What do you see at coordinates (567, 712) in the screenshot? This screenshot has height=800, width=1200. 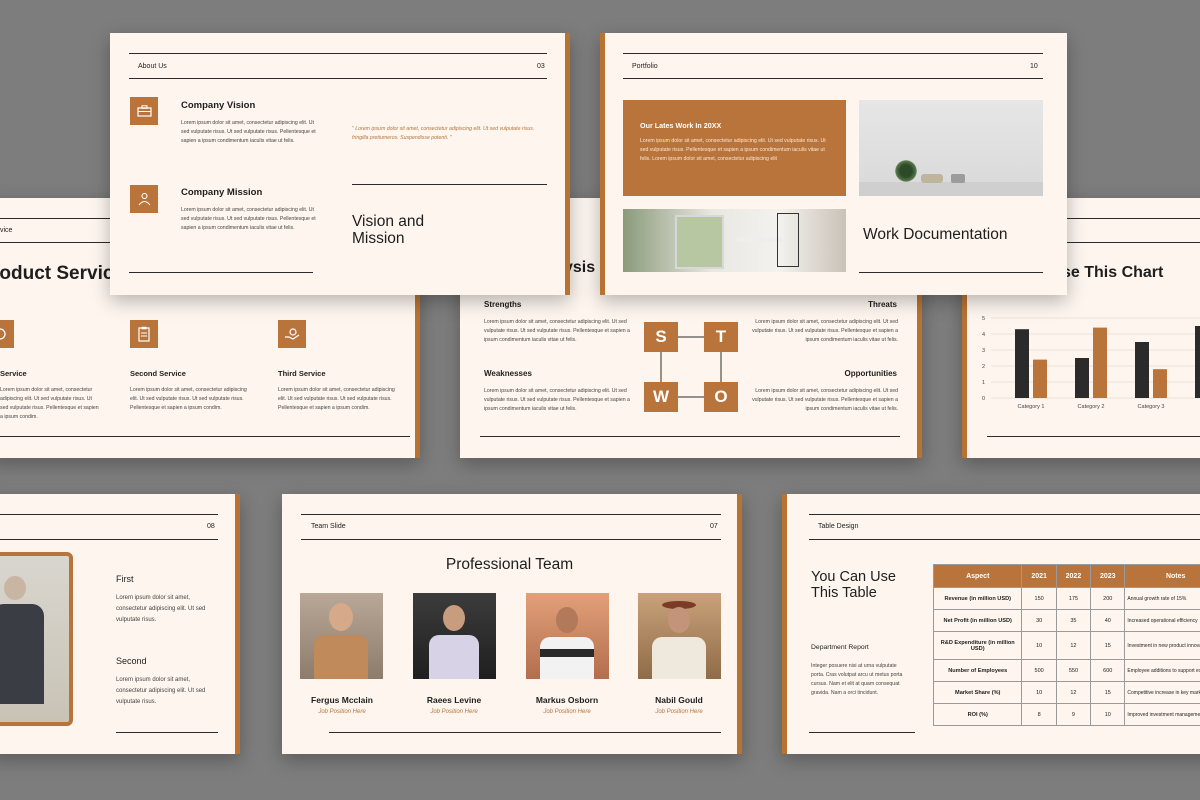 I see `member-role-3: Job Position Here` at bounding box center [567, 712].